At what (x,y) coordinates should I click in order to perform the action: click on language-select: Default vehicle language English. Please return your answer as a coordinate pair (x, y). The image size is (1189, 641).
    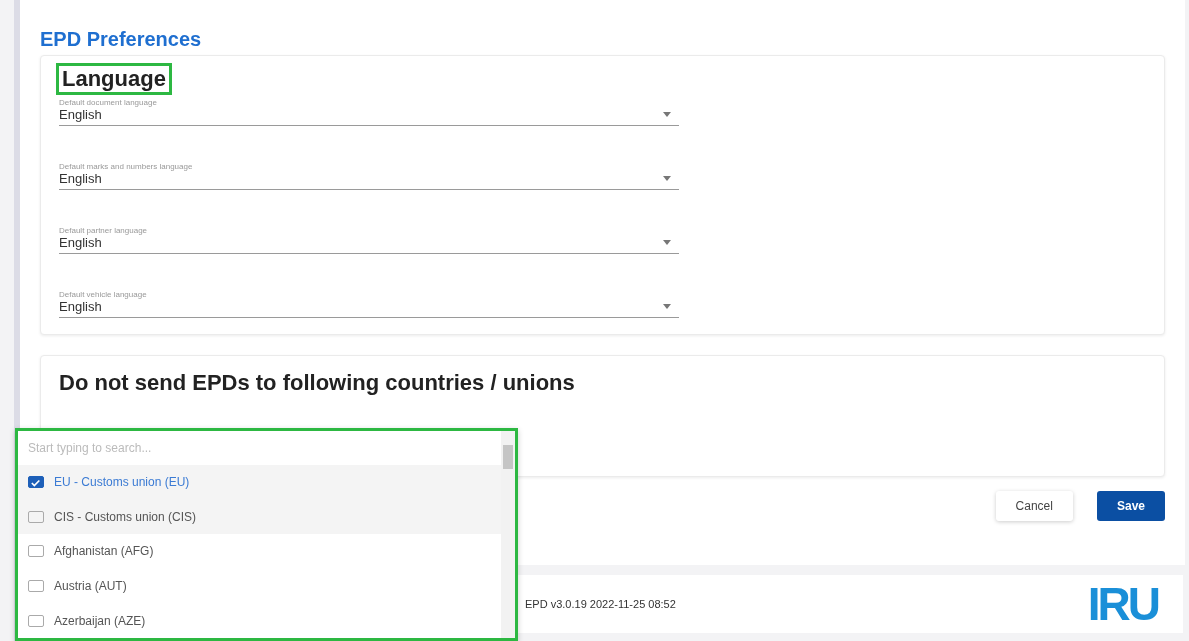
    Looking at the image, I should click on (369, 304).